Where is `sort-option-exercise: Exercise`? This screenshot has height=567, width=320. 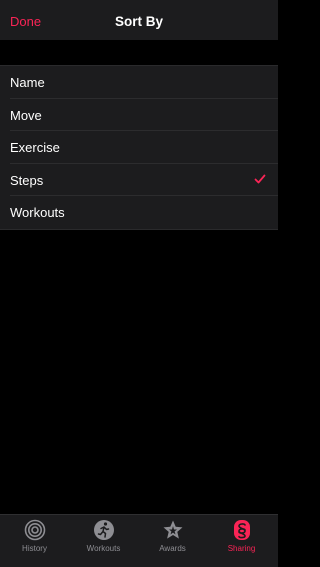
sort-option-exercise: Exercise is located at coordinates (139, 147).